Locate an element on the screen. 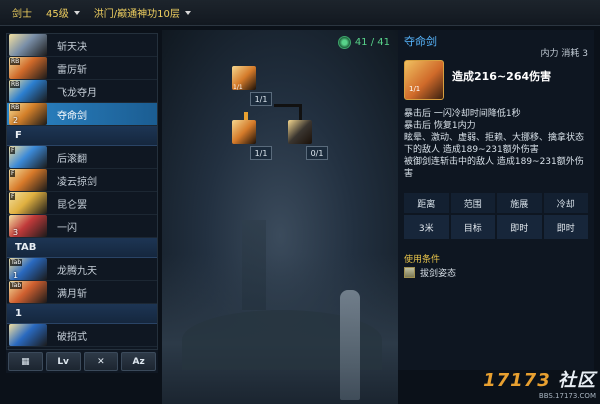 This screenshot has height=404, width=600. skill-name: 夺命剑 is located at coordinates (72, 116).